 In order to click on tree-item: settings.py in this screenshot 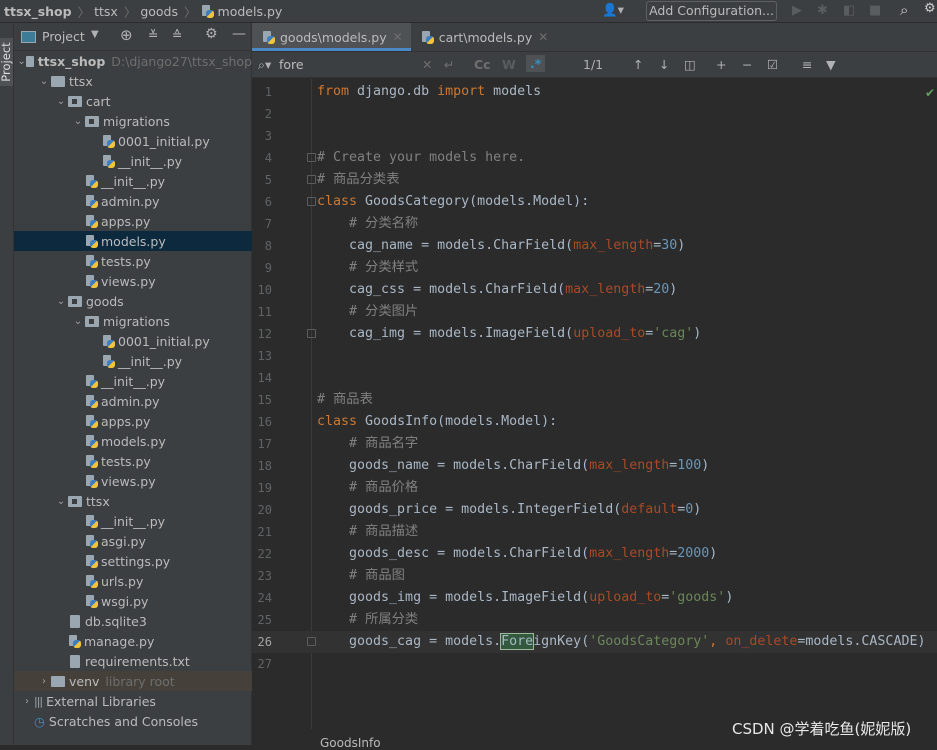, I will do `click(133, 561)`.